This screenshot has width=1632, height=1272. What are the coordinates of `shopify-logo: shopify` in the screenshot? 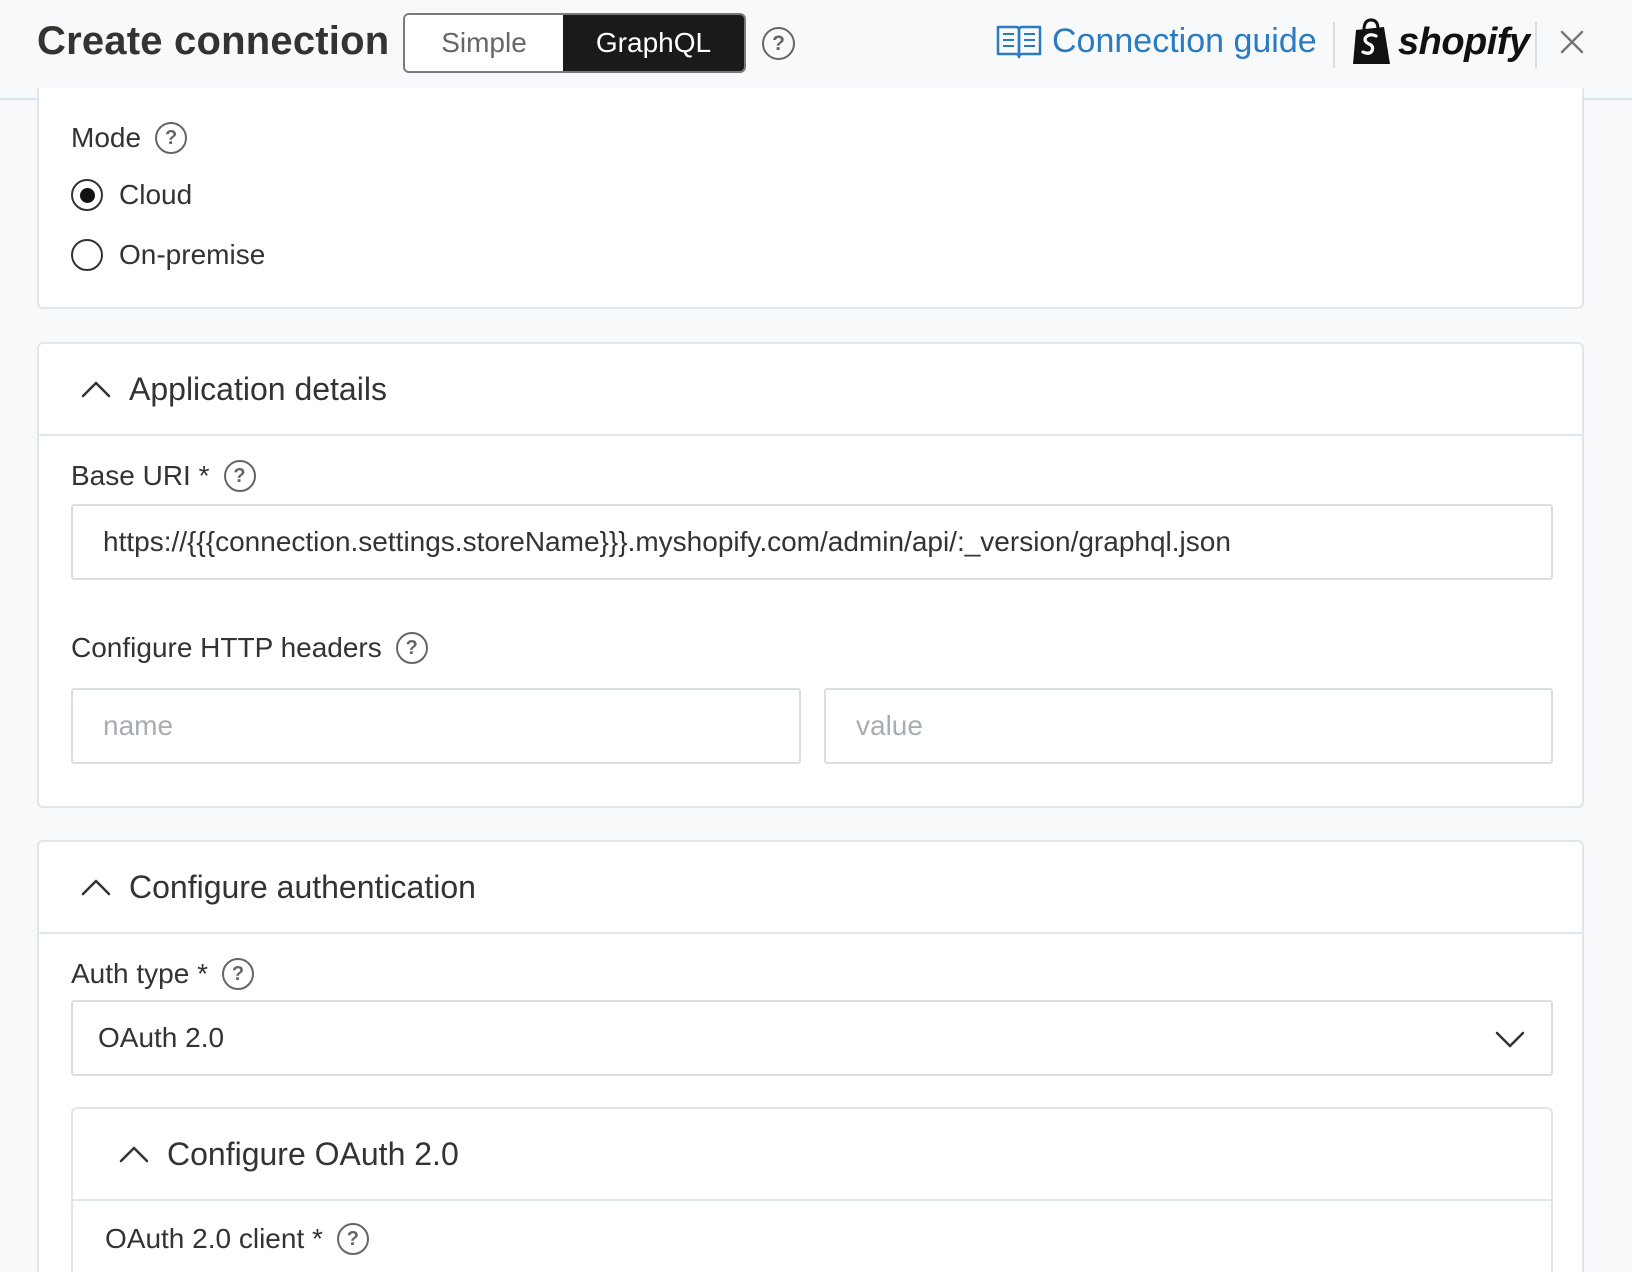 It's located at (1440, 42).